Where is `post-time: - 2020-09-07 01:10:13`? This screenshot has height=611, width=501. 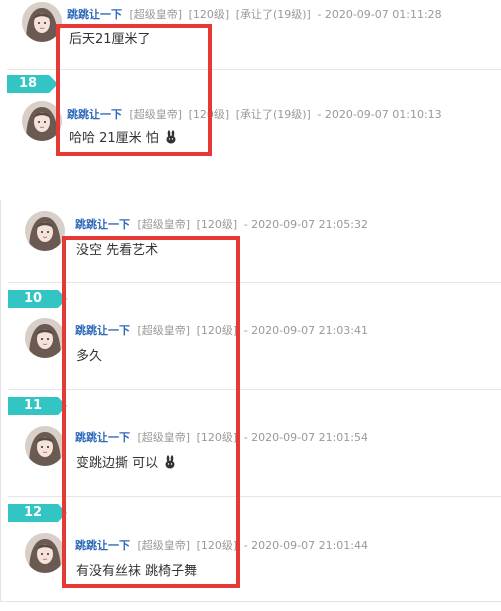
post-time: - 2020-09-07 01:10:13 is located at coordinates (379, 114).